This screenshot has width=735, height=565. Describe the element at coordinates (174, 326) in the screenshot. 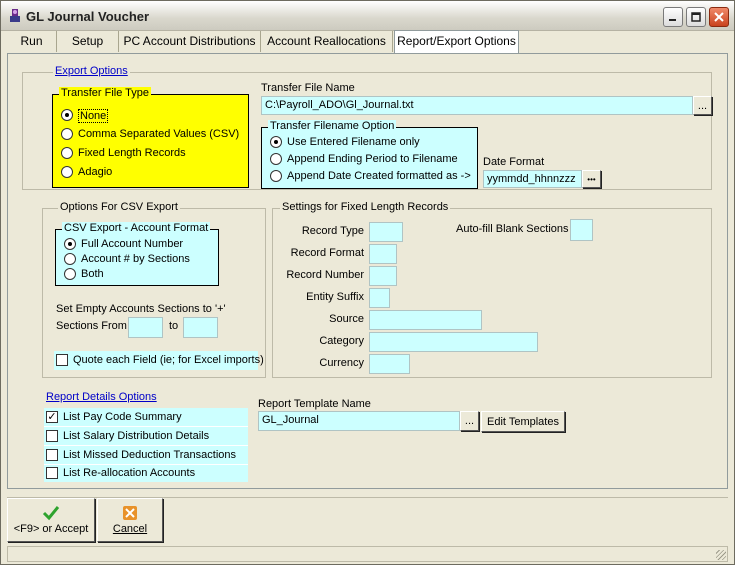

I see `sections-to-label: to` at that location.